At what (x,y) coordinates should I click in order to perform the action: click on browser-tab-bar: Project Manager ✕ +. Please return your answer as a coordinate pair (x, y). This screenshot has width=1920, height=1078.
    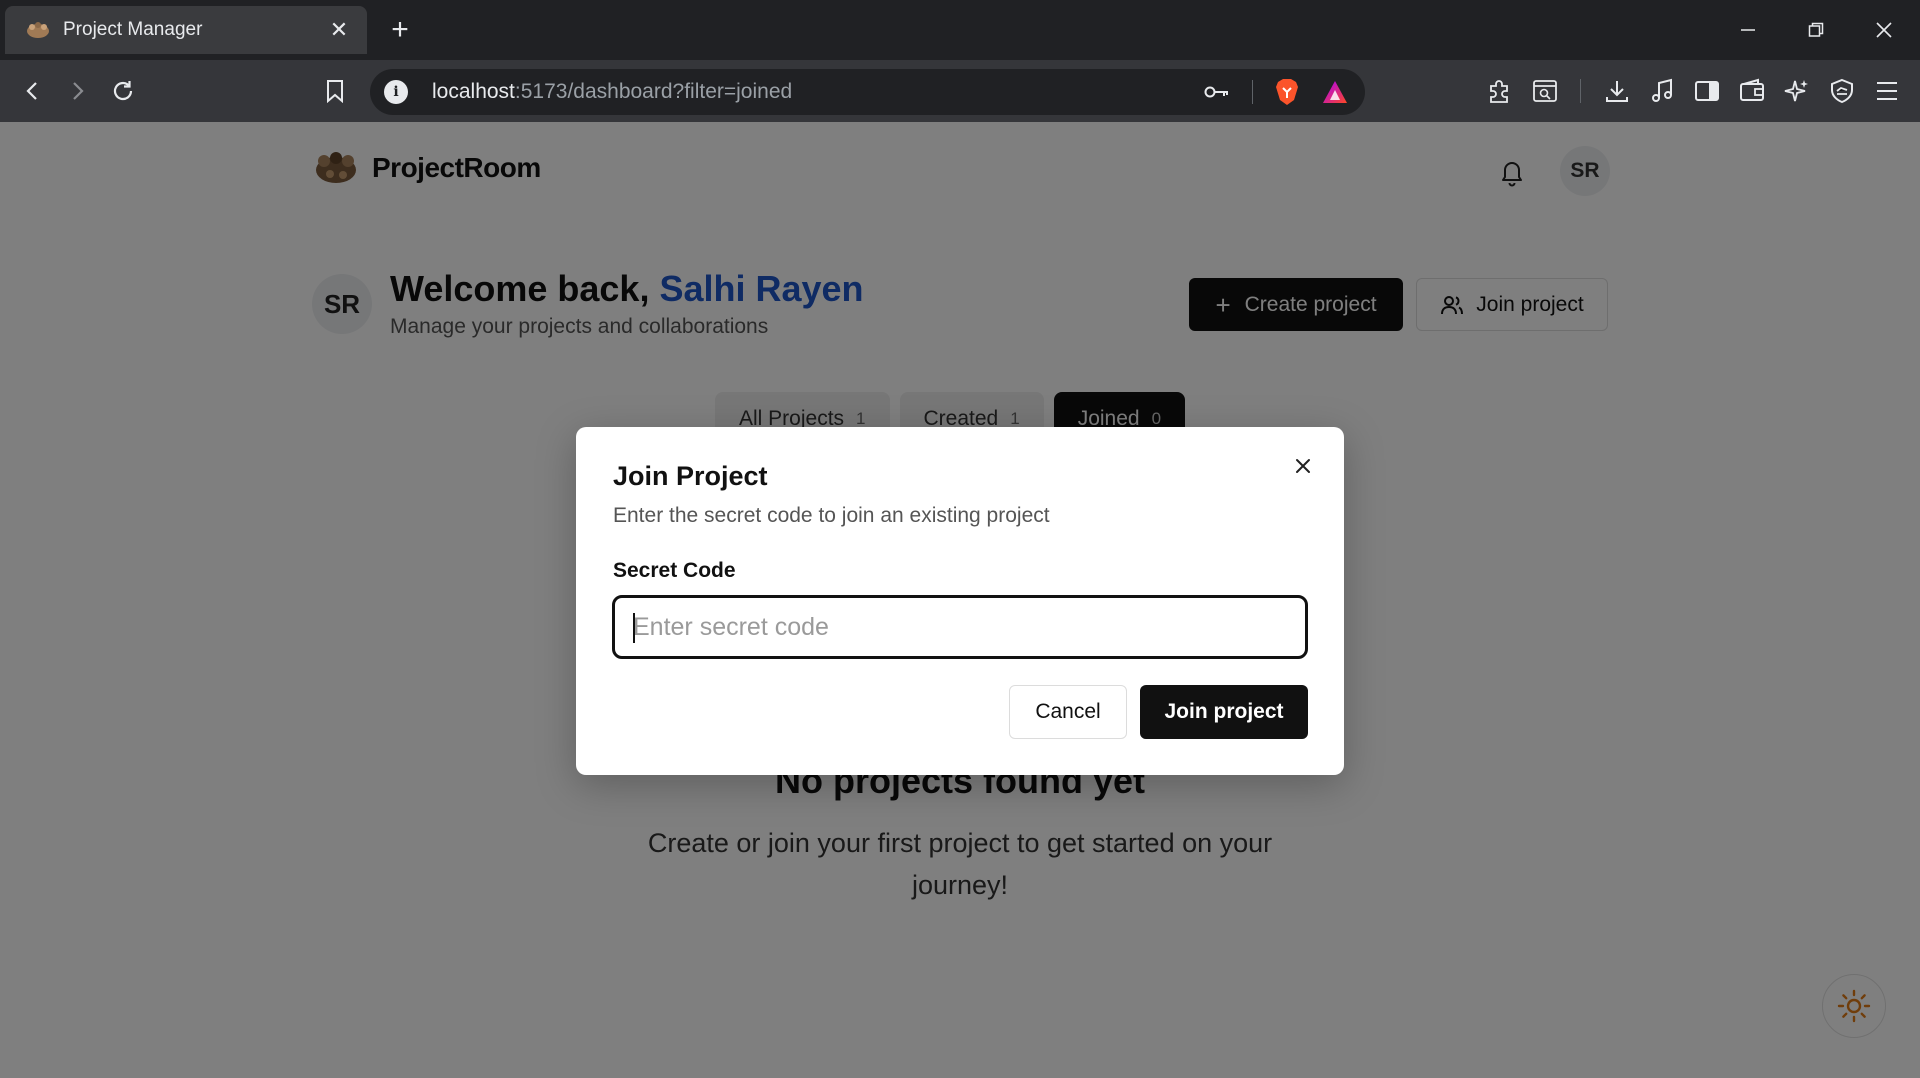
    Looking at the image, I should click on (960, 30).